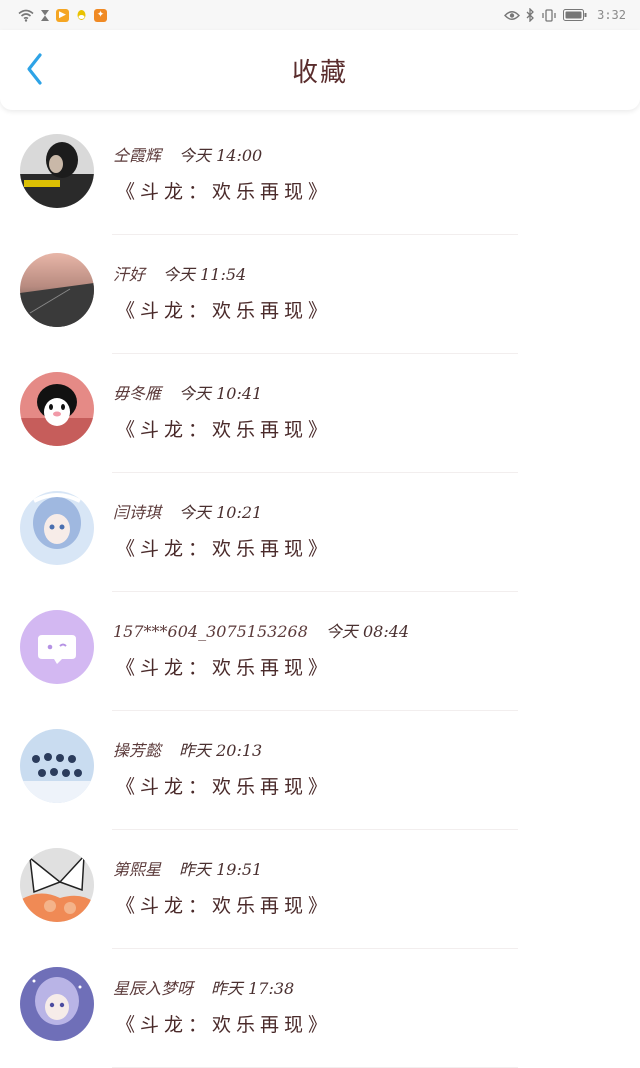  I want to click on battery-icon, so click(575, 15).